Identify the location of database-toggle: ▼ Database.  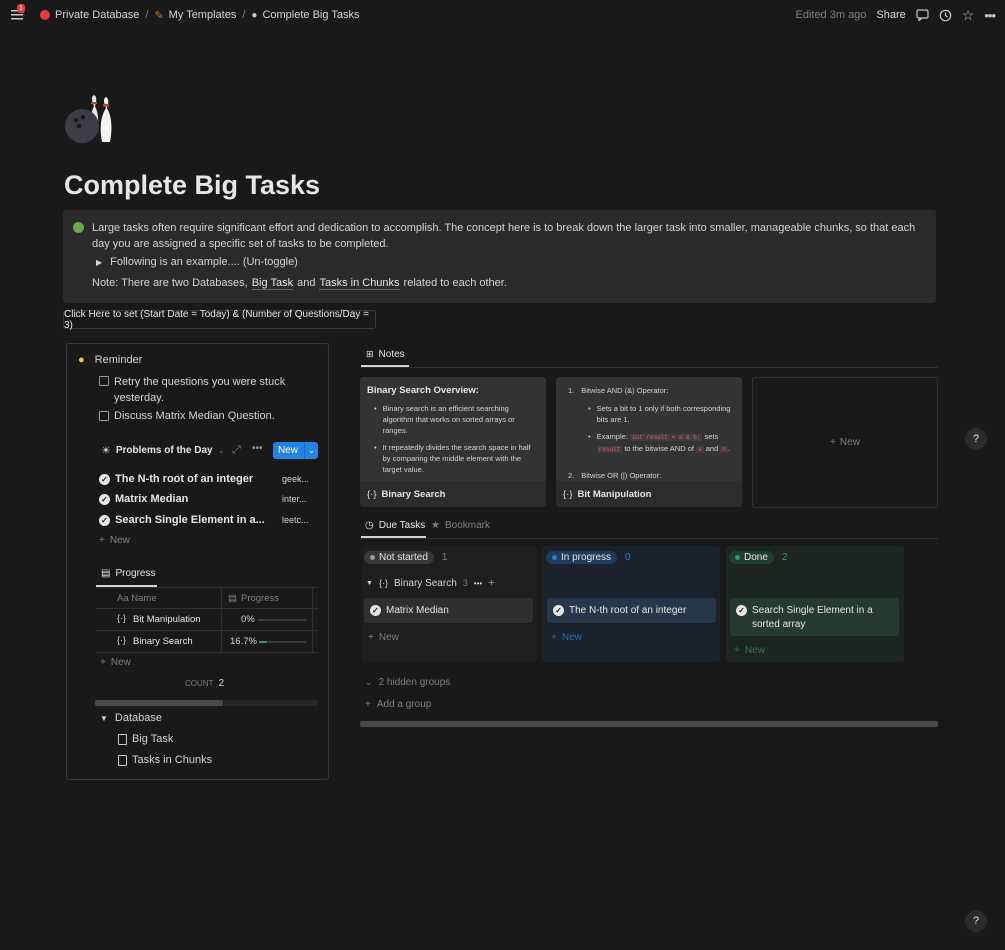
(131, 718).